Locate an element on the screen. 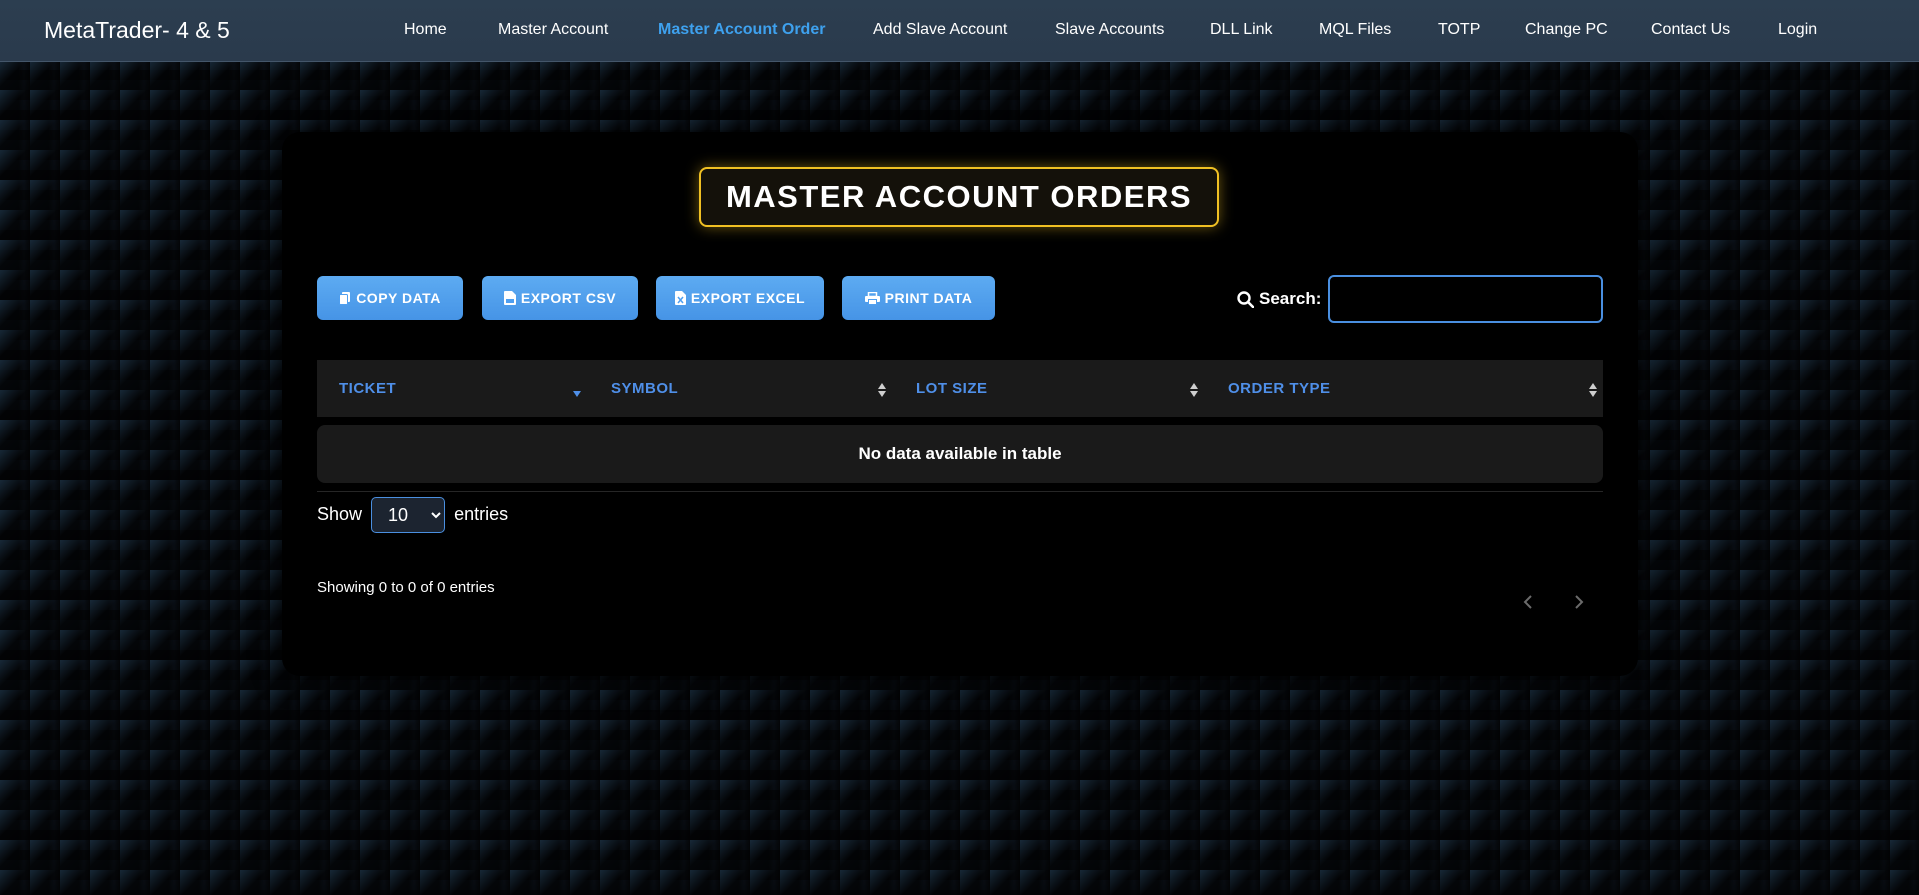 This screenshot has width=1919, height=895. next-page-button is located at coordinates (1579, 602).